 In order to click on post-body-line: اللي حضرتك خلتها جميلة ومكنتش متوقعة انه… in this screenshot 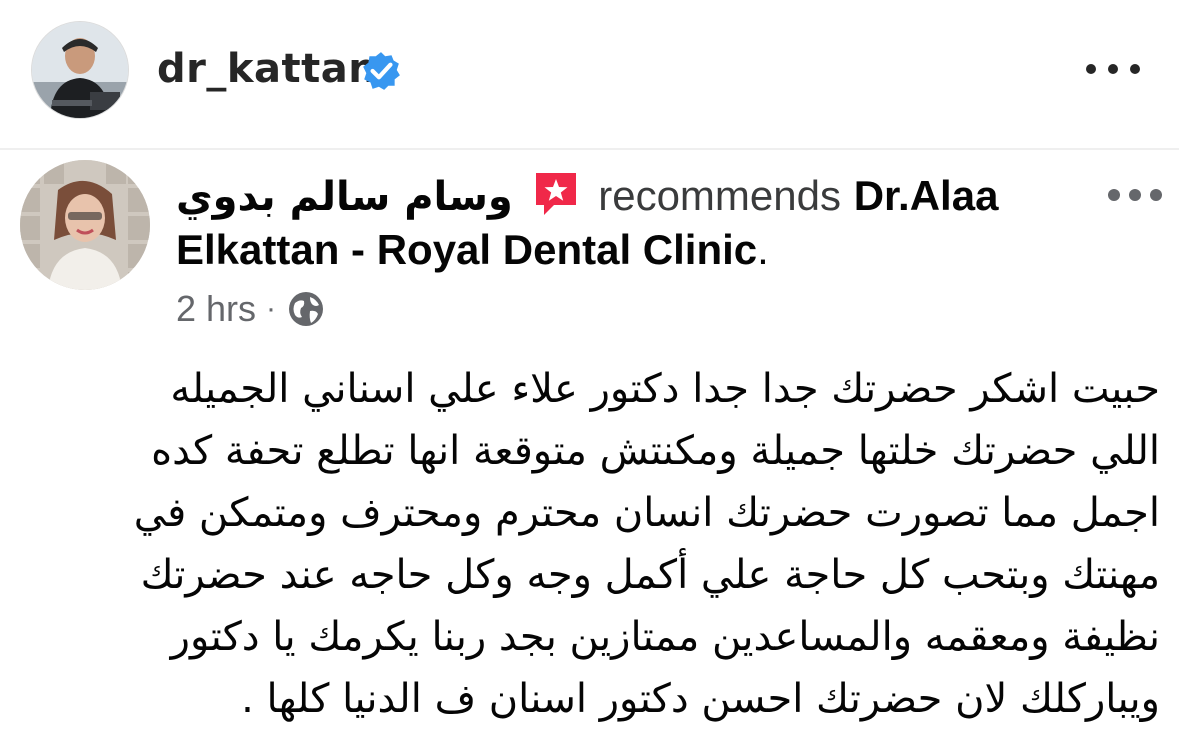, I will do `click(655, 451)`.